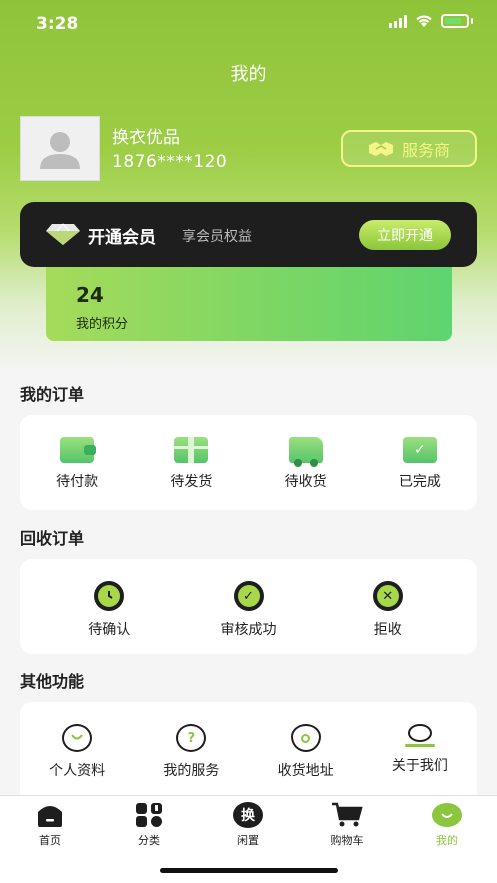 The width and height of the screenshot is (497, 883). What do you see at coordinates (424, 21) in the screenshot?
I see `wifi-icon` at bounding box center [424, 21].